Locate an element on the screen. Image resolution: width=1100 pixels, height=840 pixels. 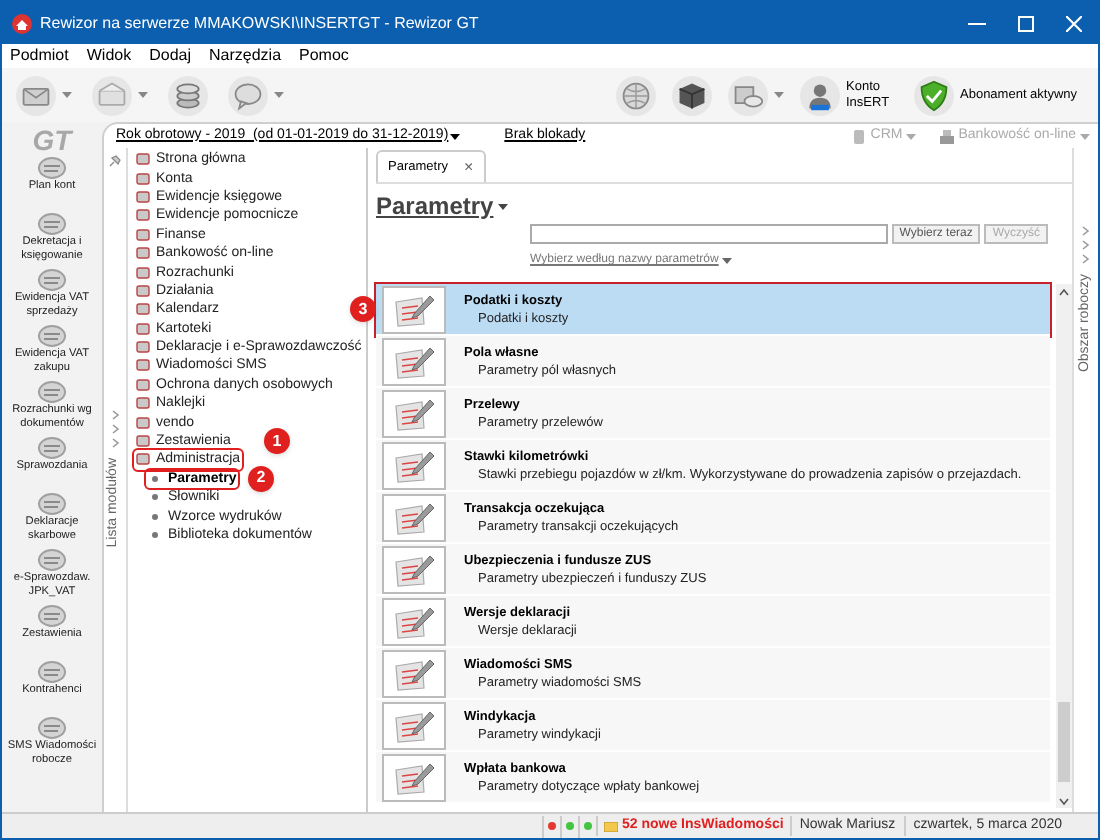
person-icon is located at coordinates (820, 95).